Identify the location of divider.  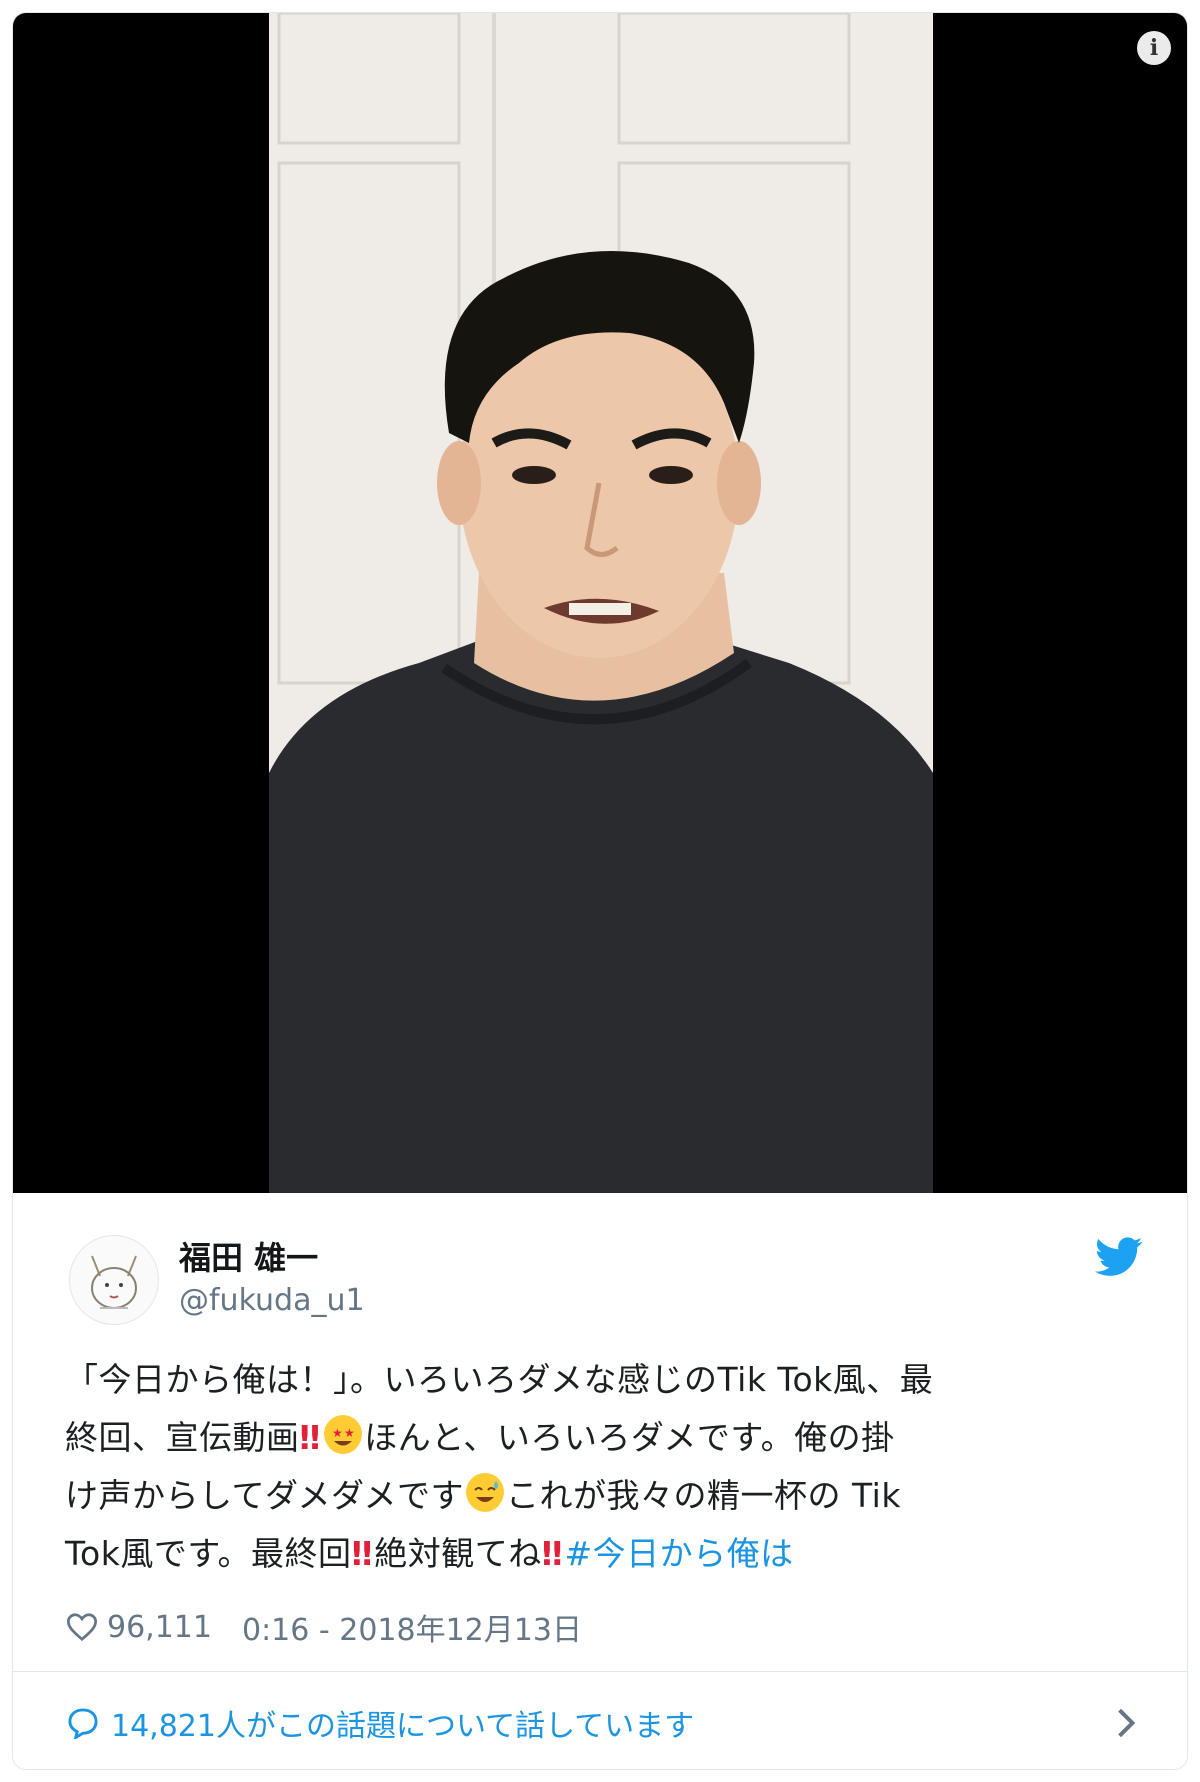
(600, 1671).